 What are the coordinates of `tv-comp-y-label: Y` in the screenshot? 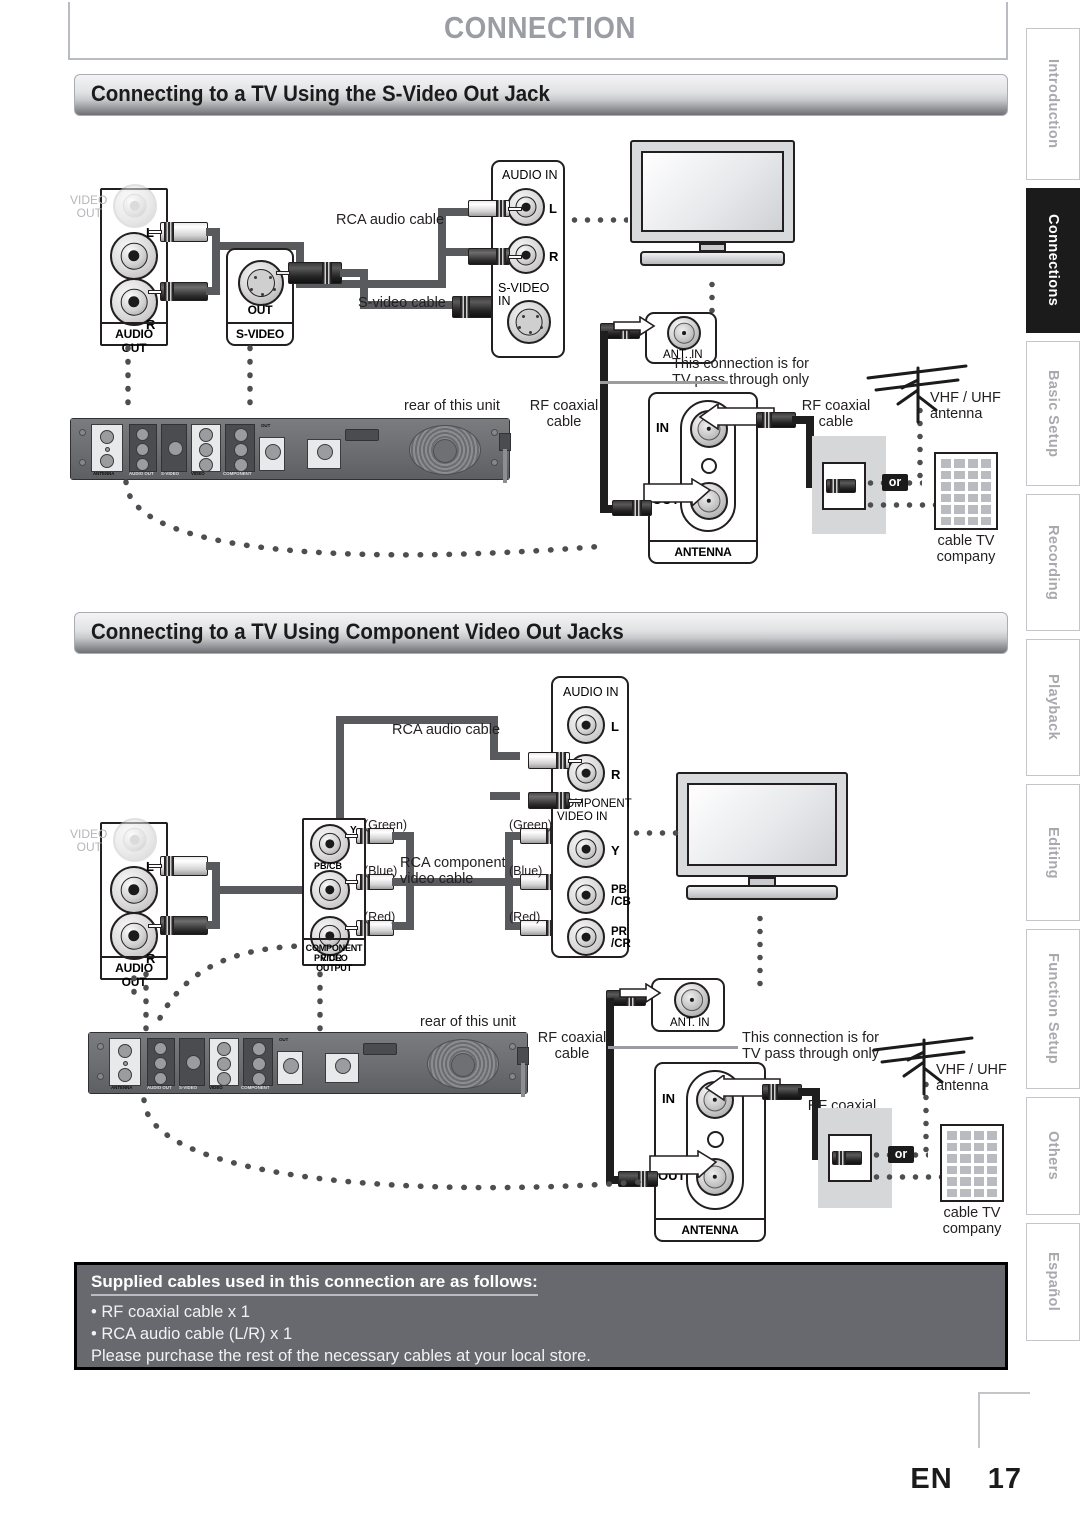 It's located at (615, 850).